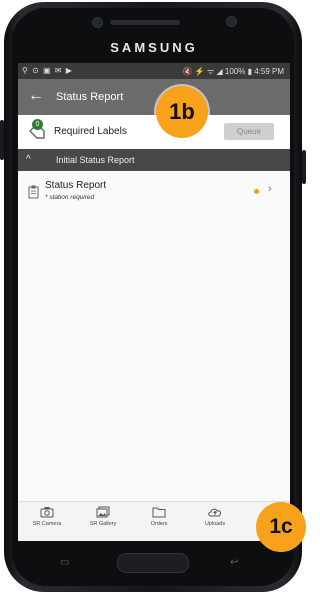  I want to click on folder-icon, so click(159, 512).